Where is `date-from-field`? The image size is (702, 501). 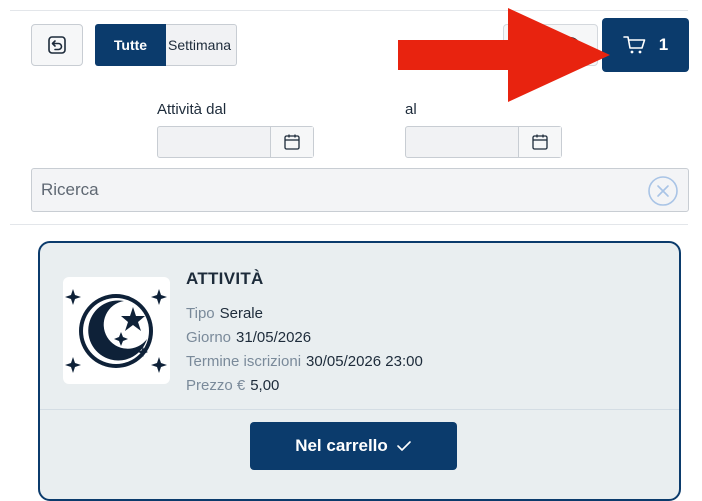
date-from-field is located at coordinates (235, 142).